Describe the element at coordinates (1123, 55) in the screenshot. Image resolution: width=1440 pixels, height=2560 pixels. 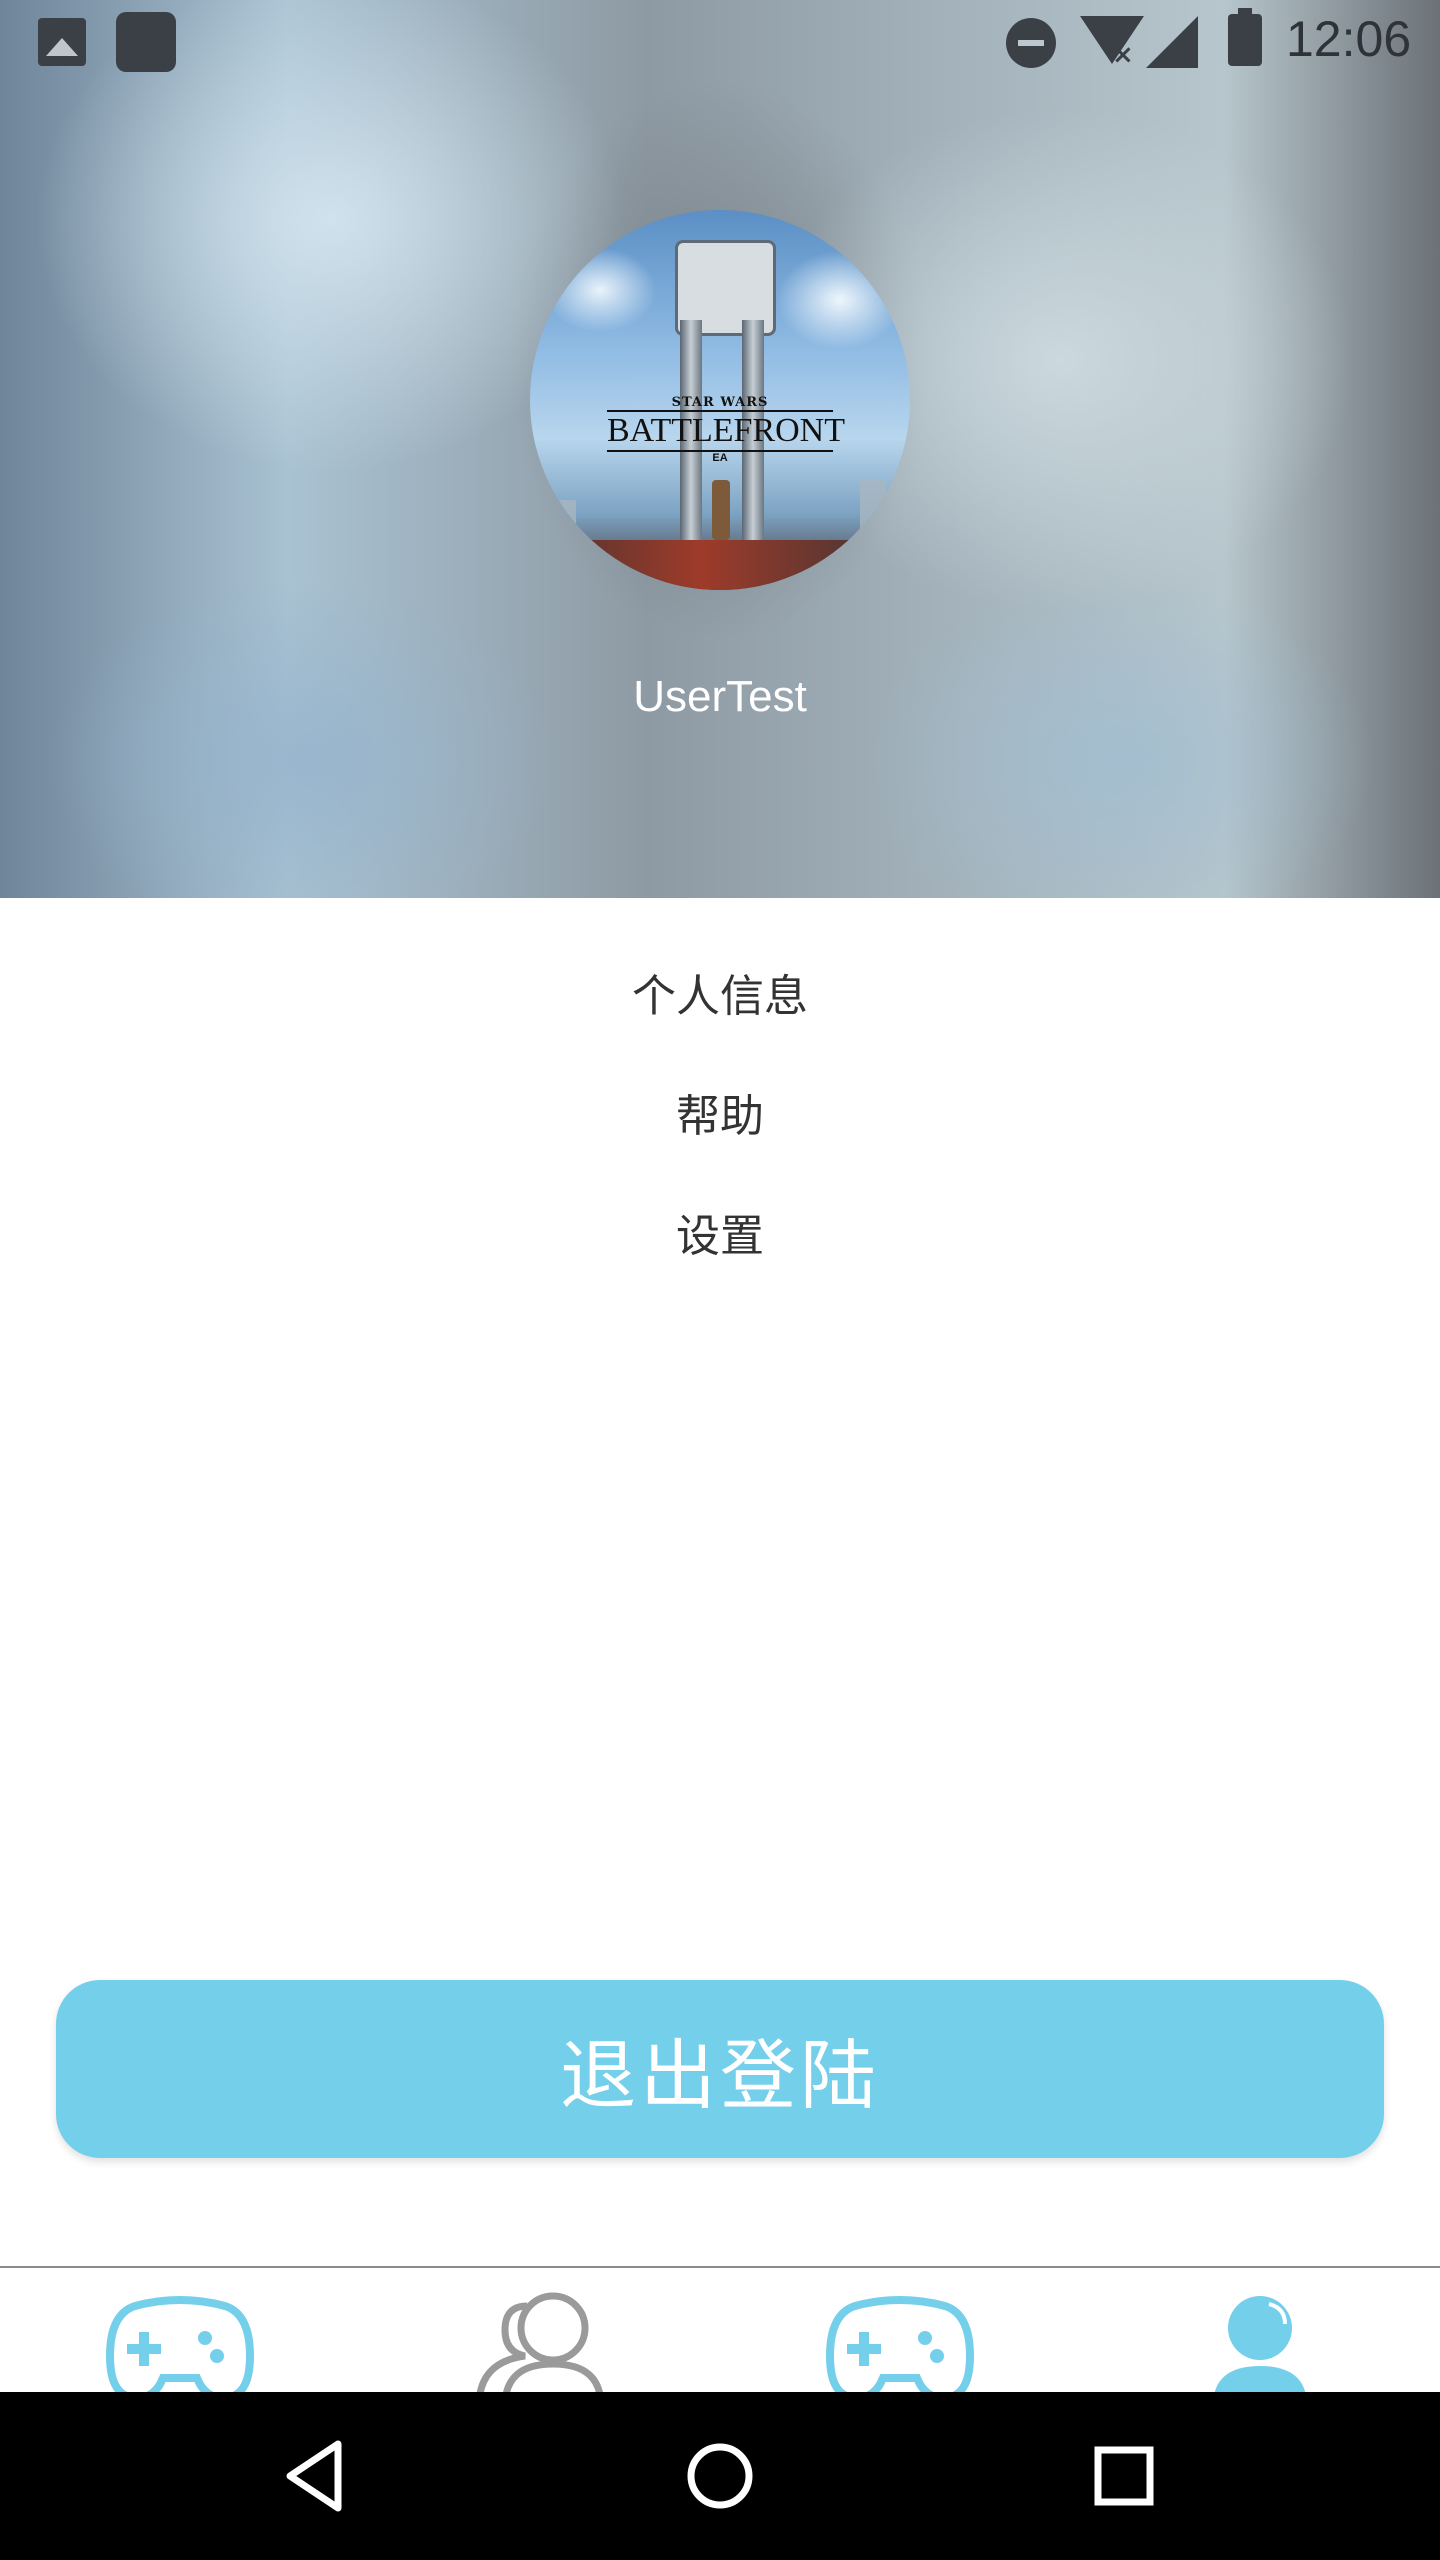
I see `wifi-x-icon: ×` at that location.